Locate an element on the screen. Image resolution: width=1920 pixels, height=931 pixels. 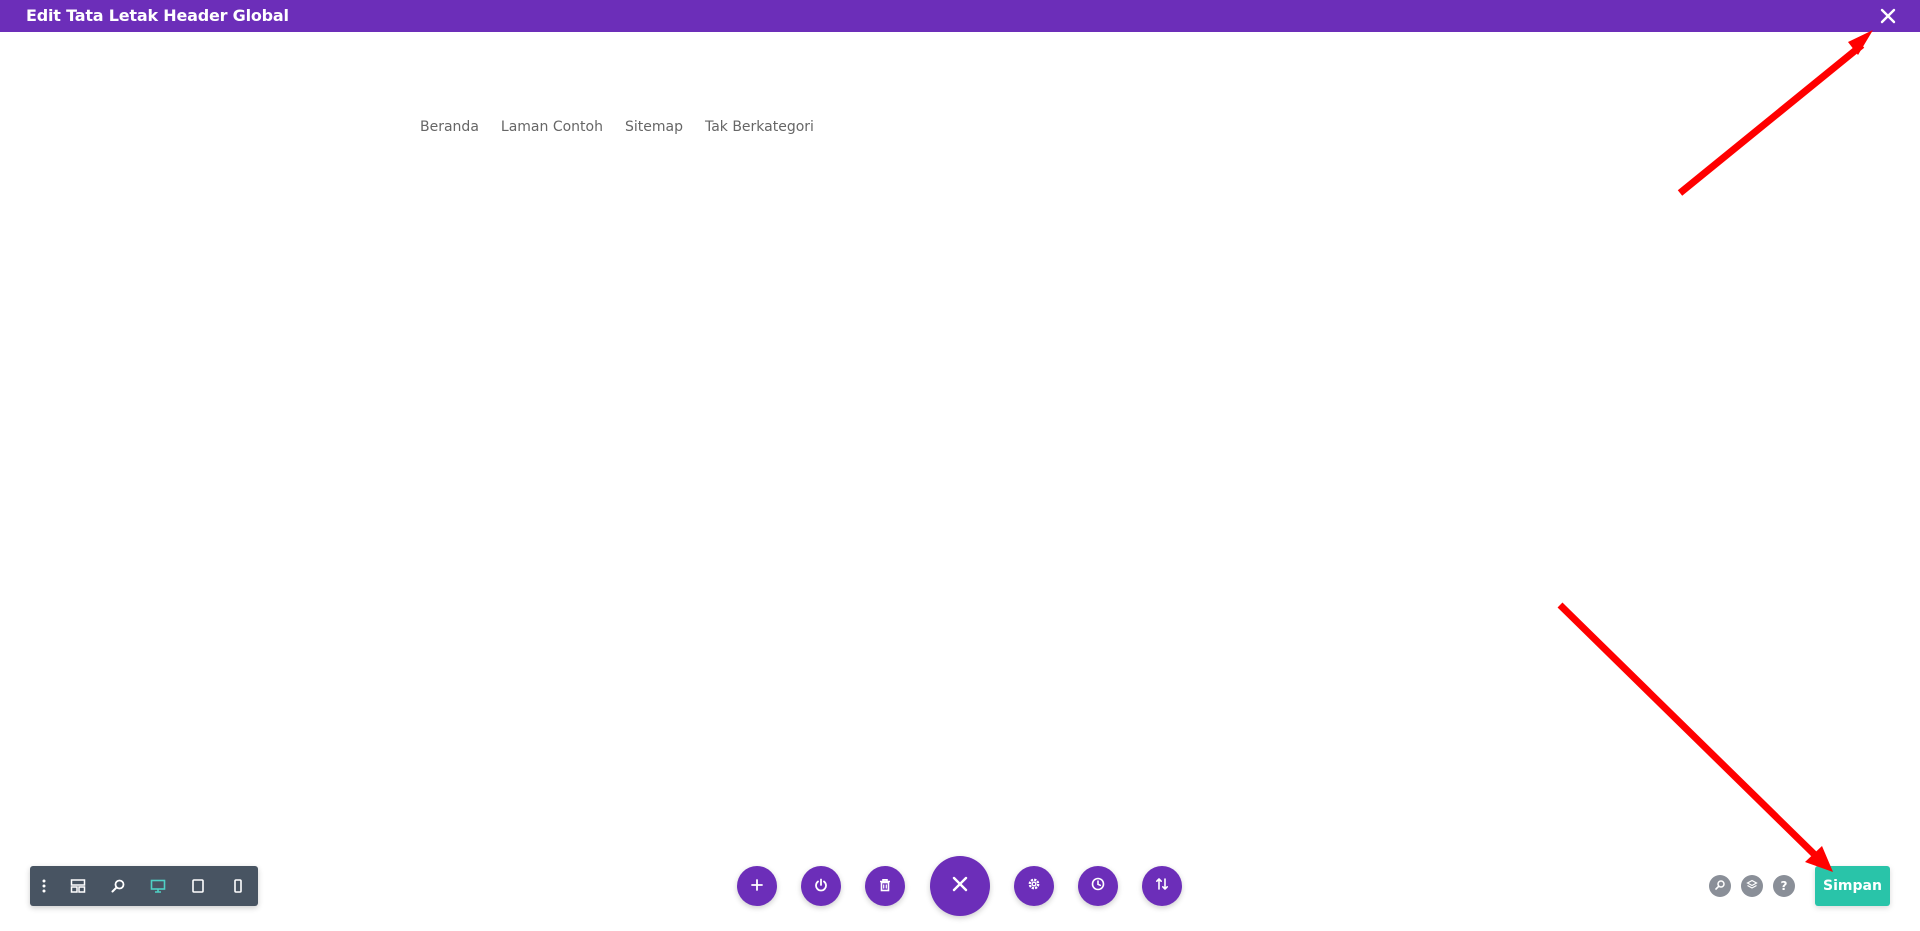
add-button is located at coordinates (757, 886).